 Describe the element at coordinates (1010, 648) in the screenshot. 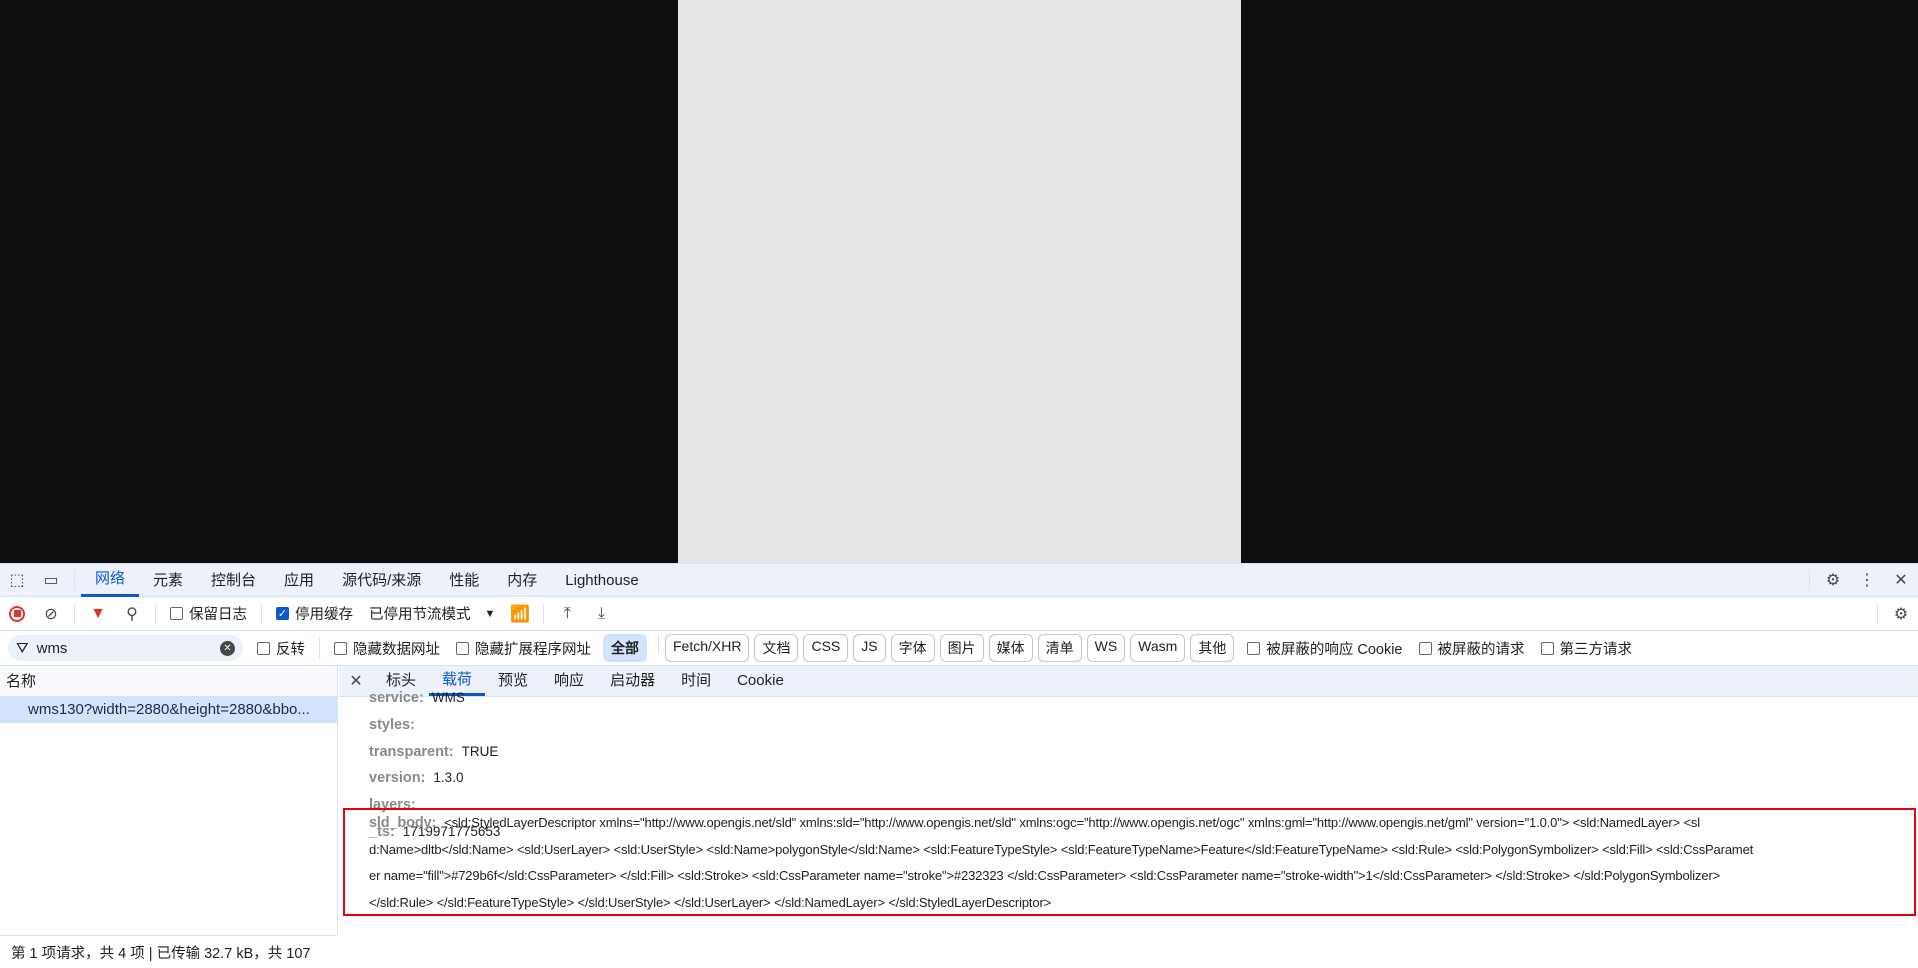

I see `filter-type-7: 媒体` at that location.